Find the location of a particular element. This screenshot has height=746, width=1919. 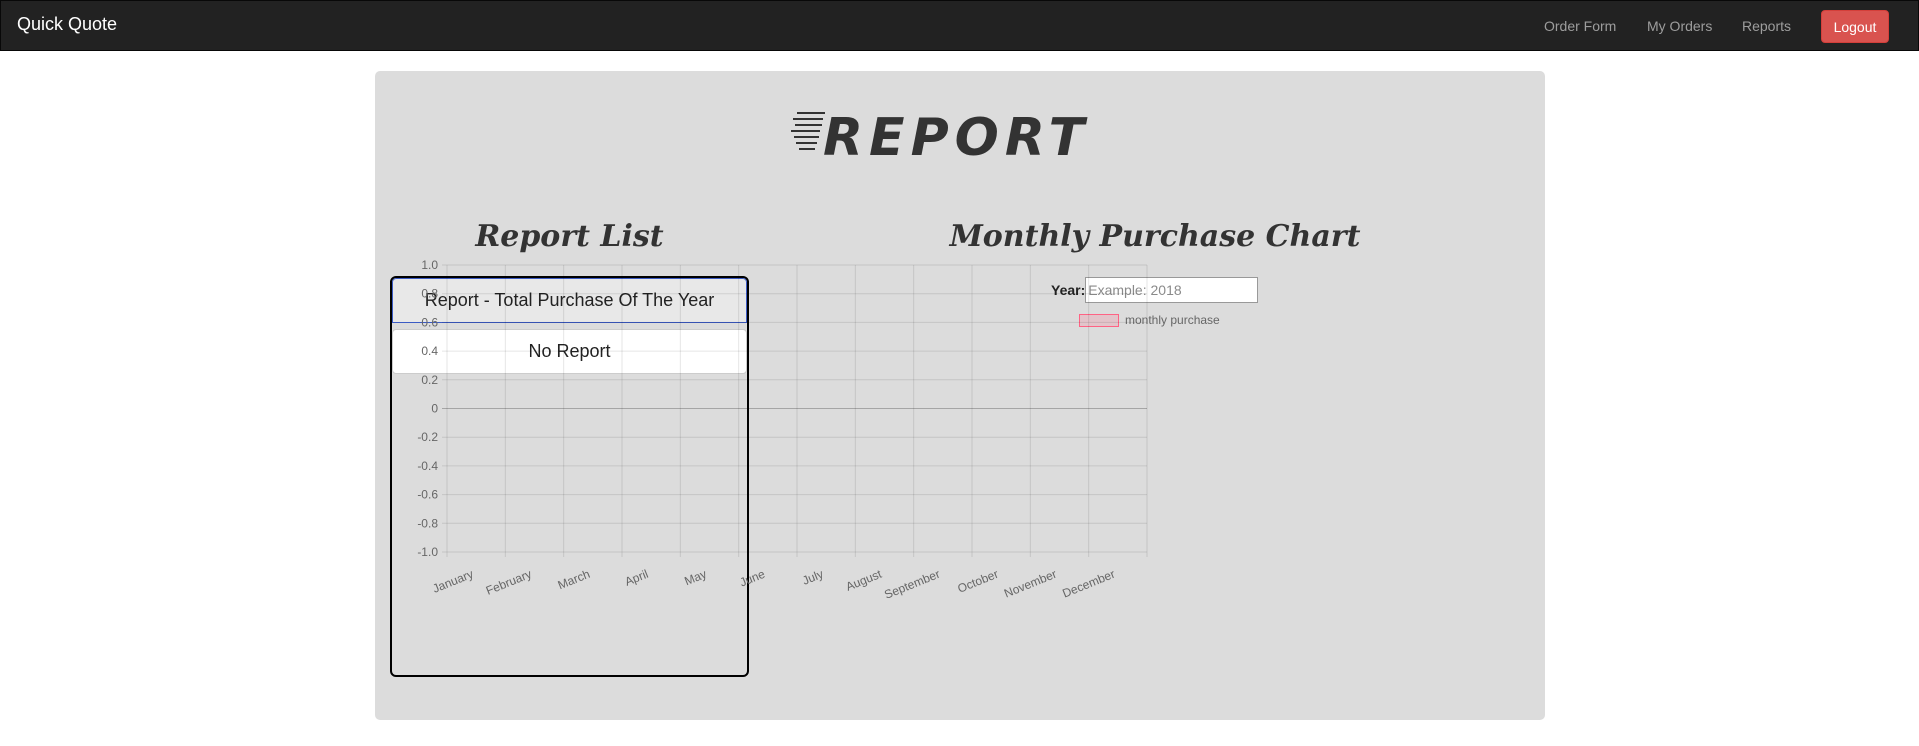

x-tick-label: January is located at coordinates (452, 581).